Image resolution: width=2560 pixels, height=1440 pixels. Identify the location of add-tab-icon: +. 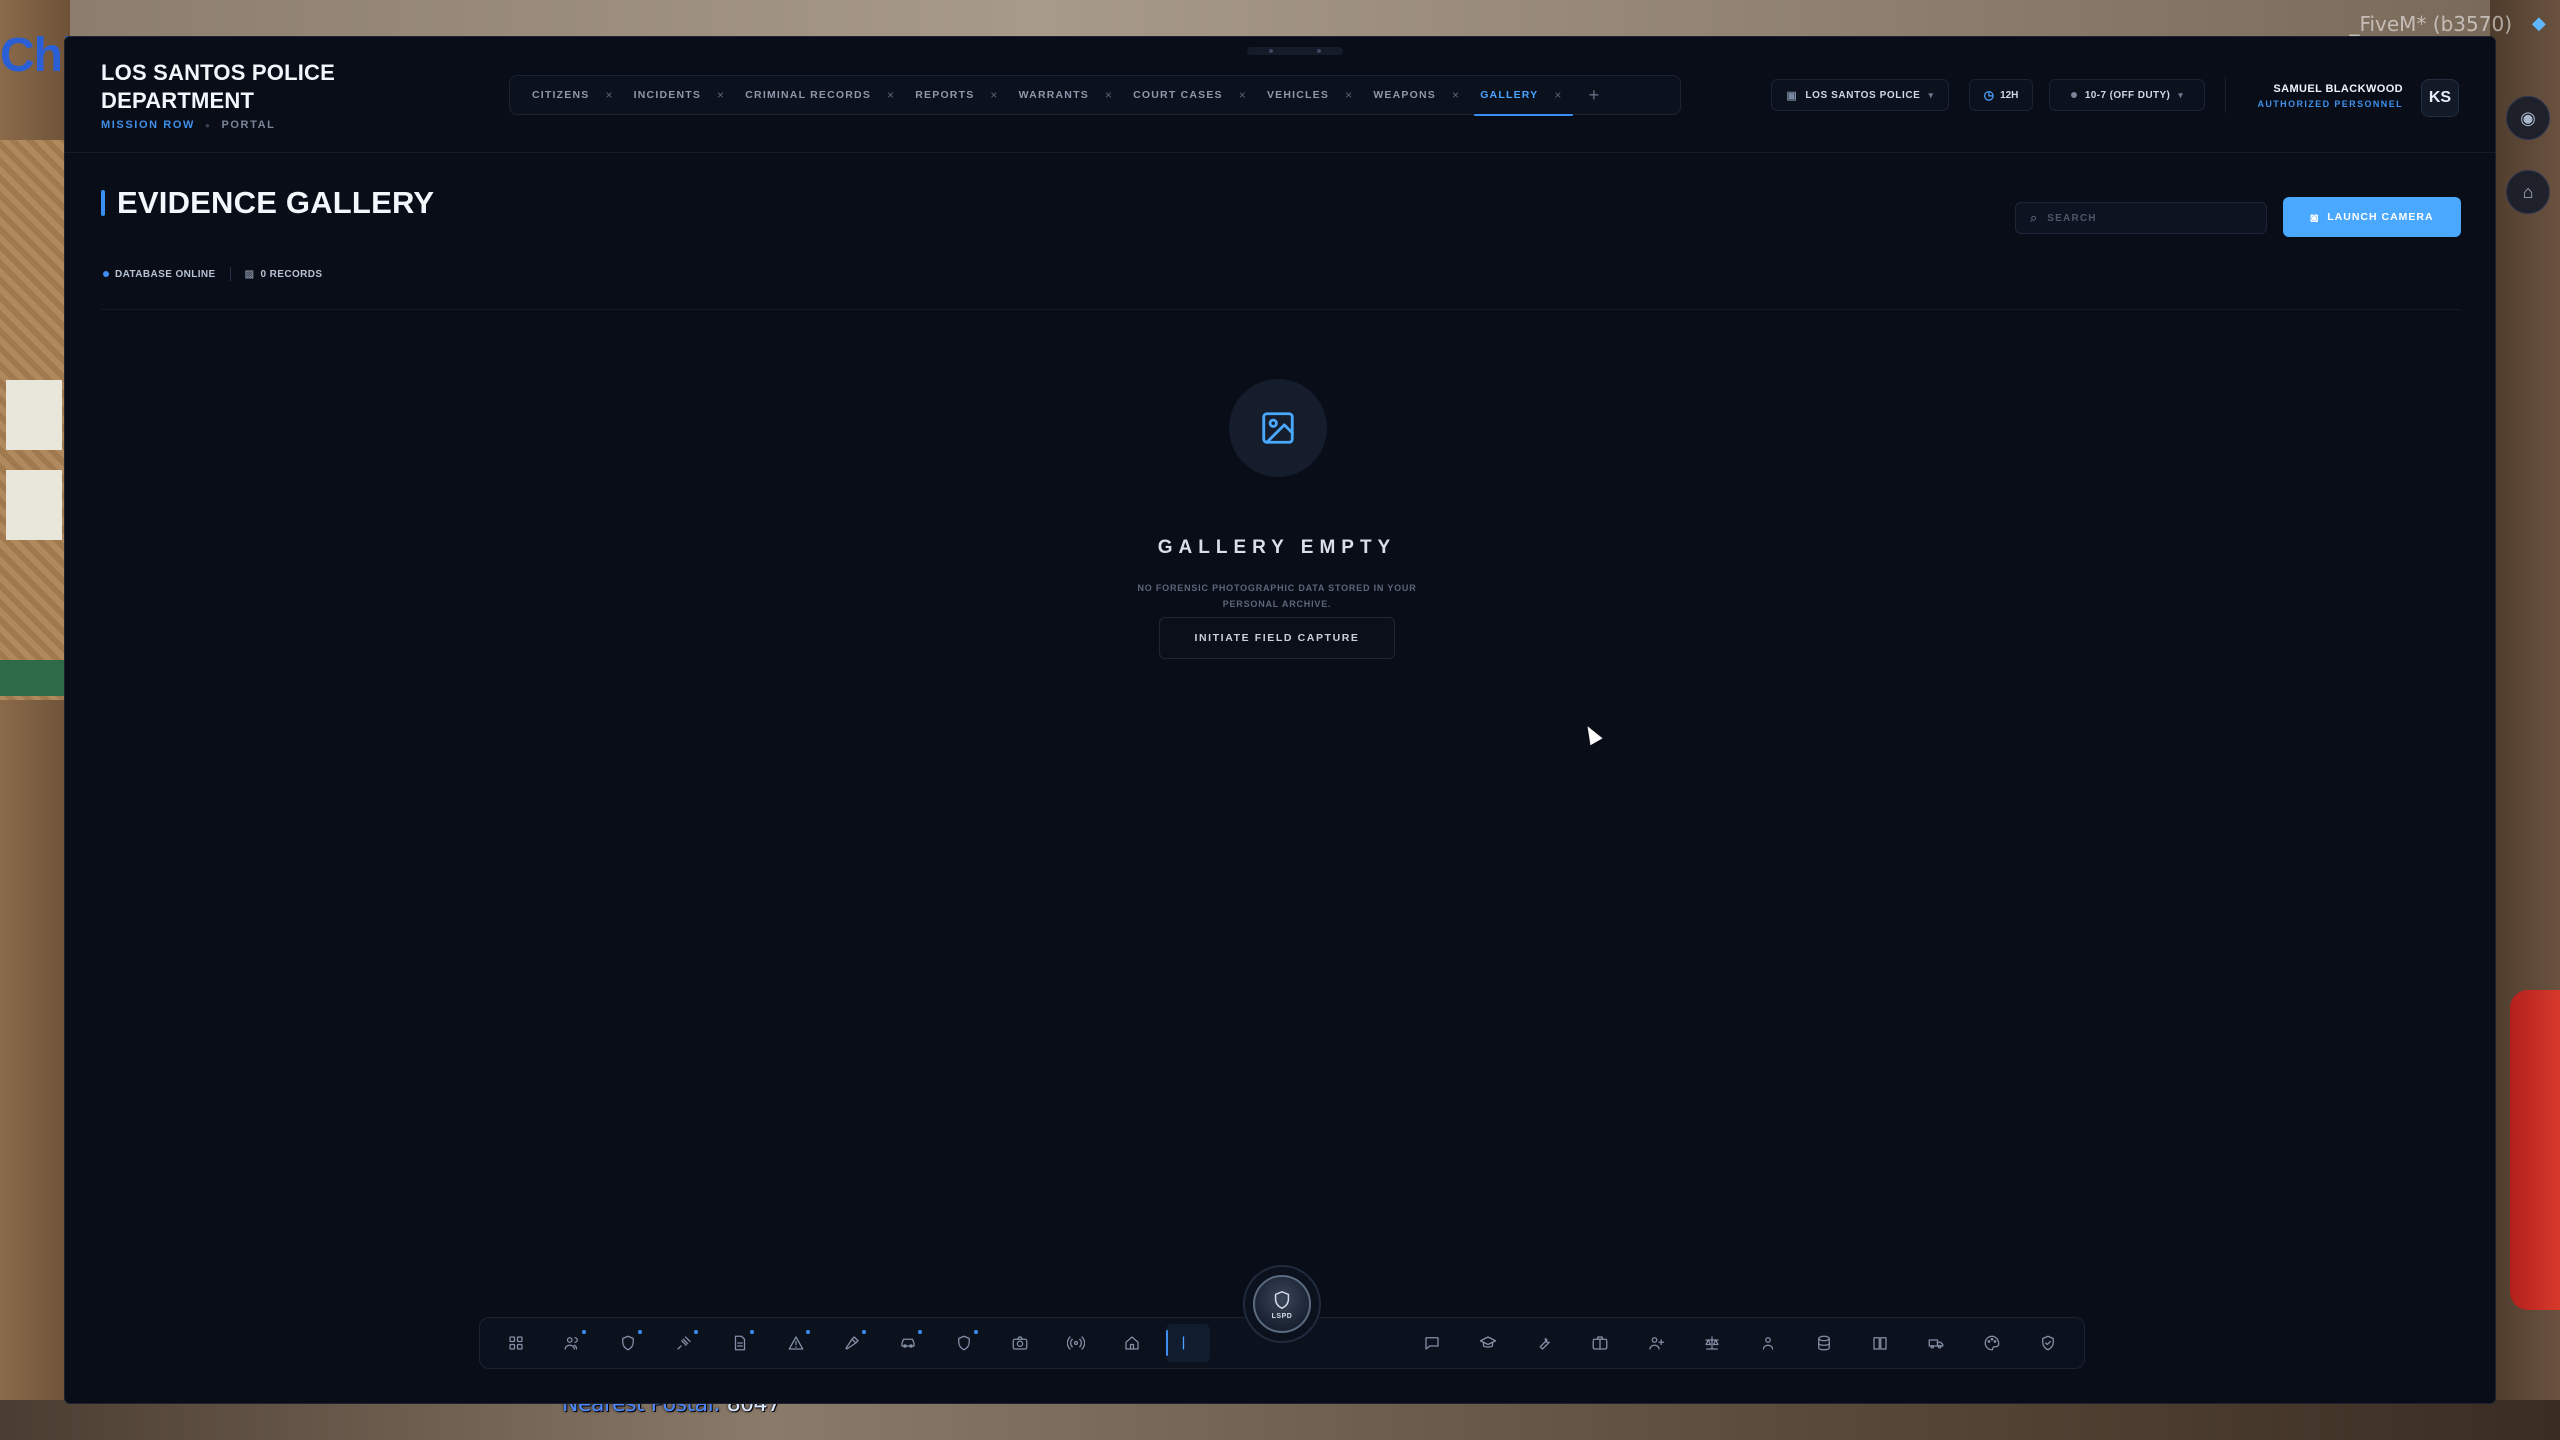
(1594, 95).